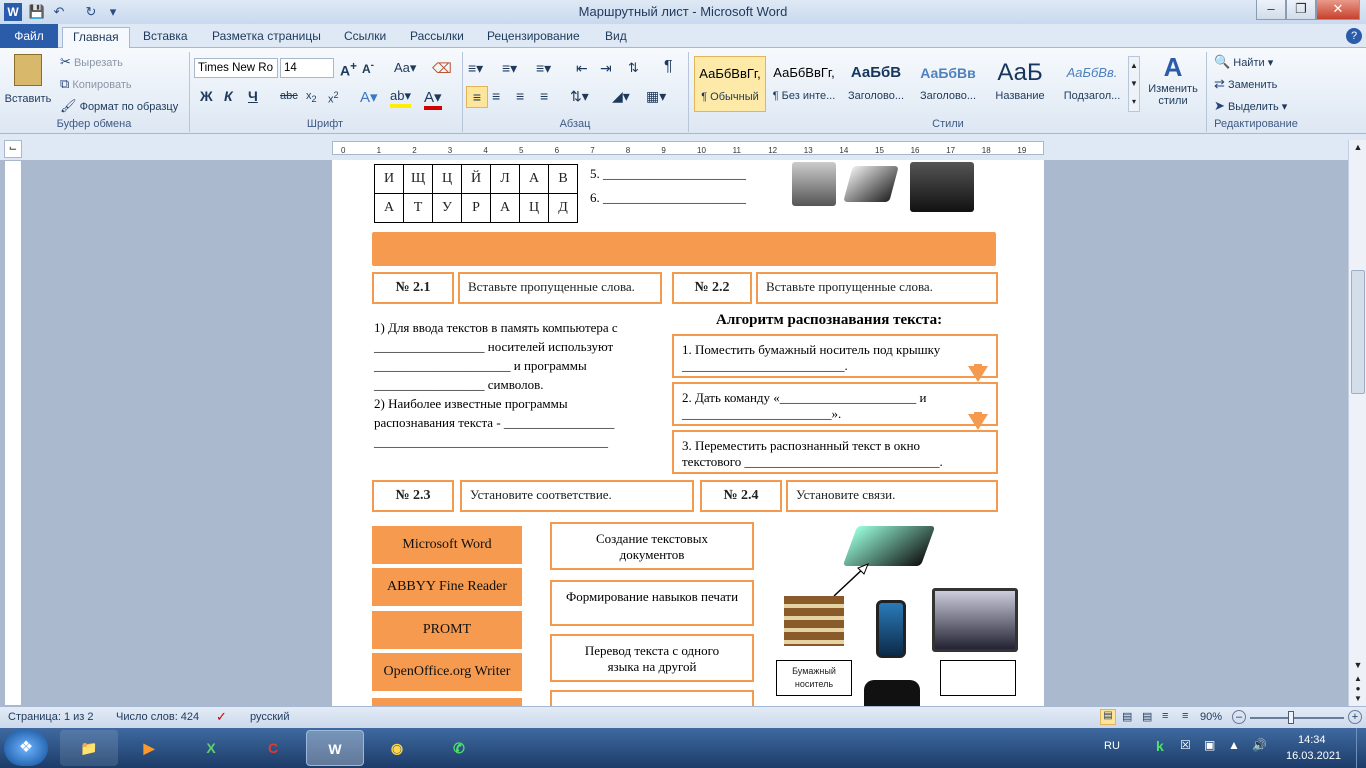 The image size is (1366, 768). I want to click on increase-indent-button: ⇥, so click(606, 68).